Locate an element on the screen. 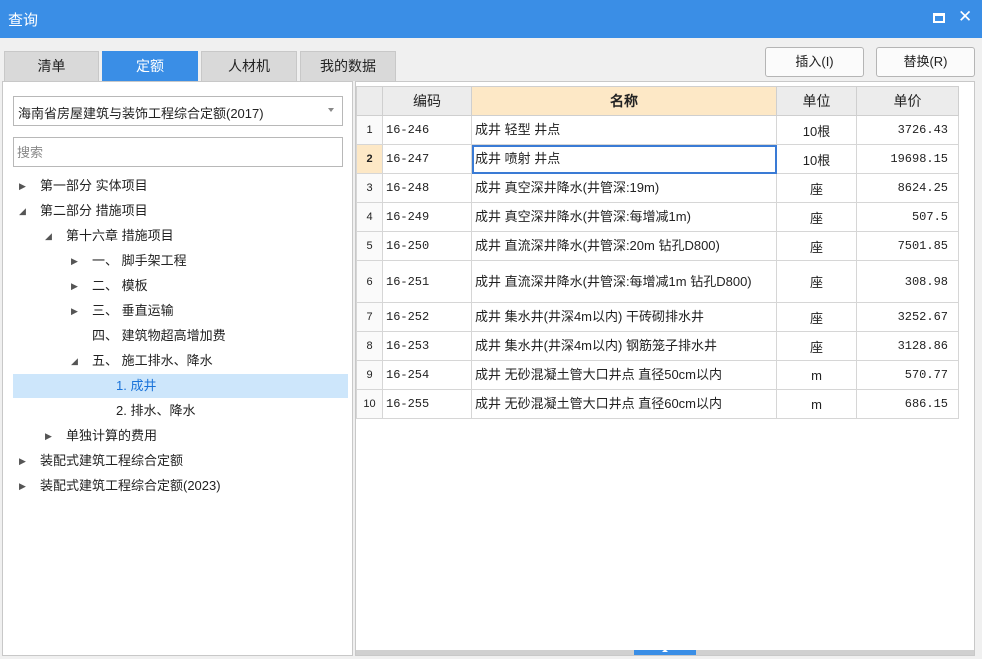 The height and width of the screenshot is (659, 982). cell-code: 16-250 is located at coordinates (427, 246).